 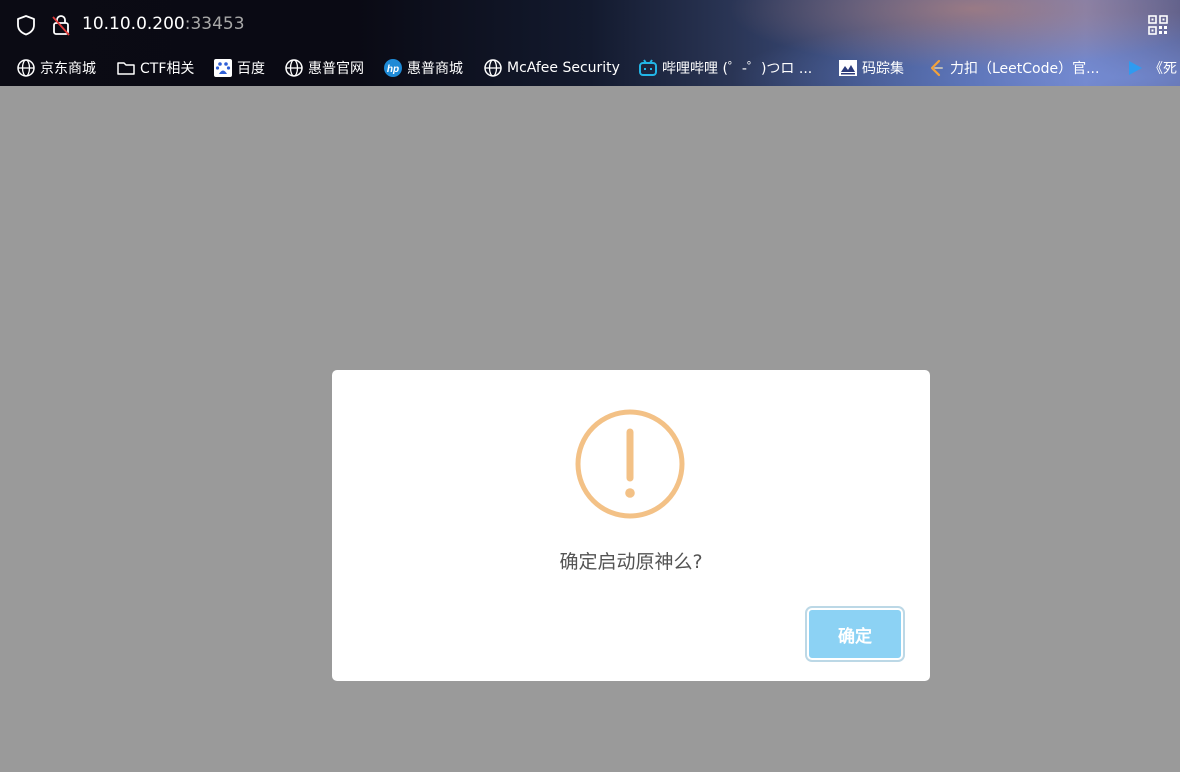 I want to click on bookmark-video: 《死, so click(x=1151, y=68).